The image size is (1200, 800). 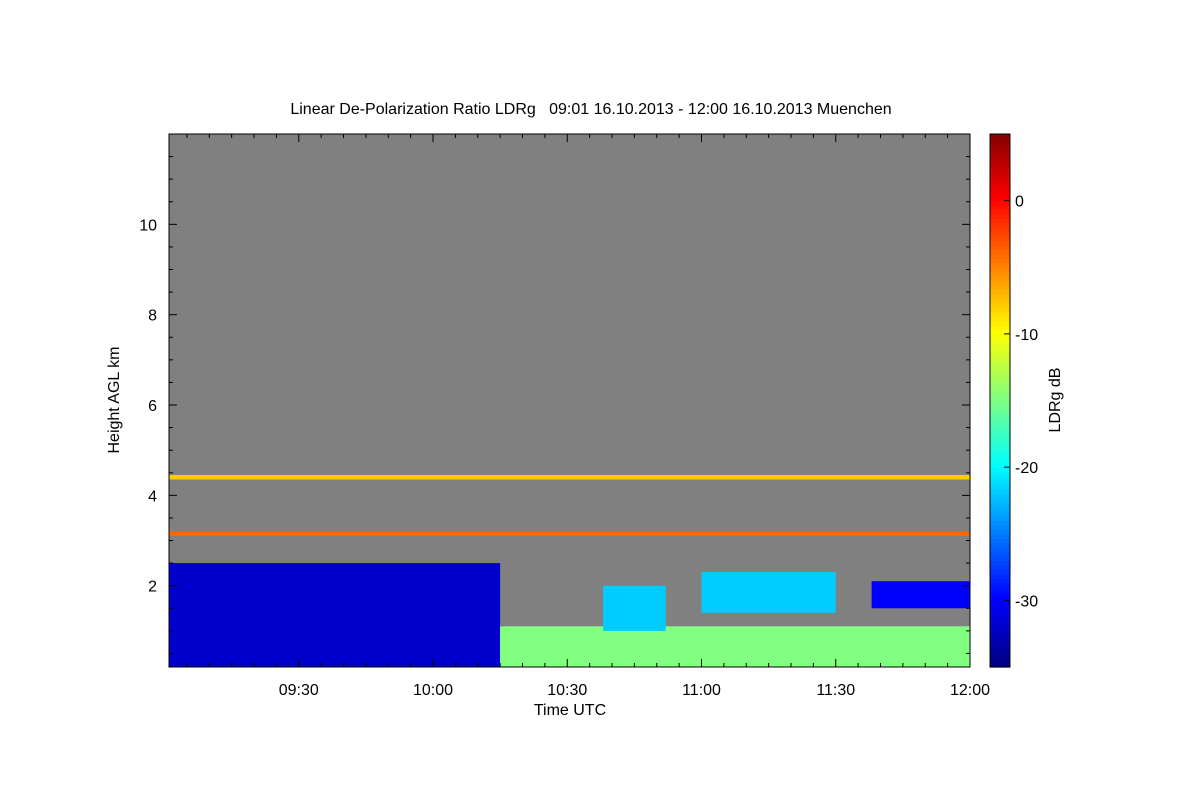 What do you see at coordinates (701, 690) in the screenshot?
I see `x-tick-label: 11:00` at bounding box center [701, 690].